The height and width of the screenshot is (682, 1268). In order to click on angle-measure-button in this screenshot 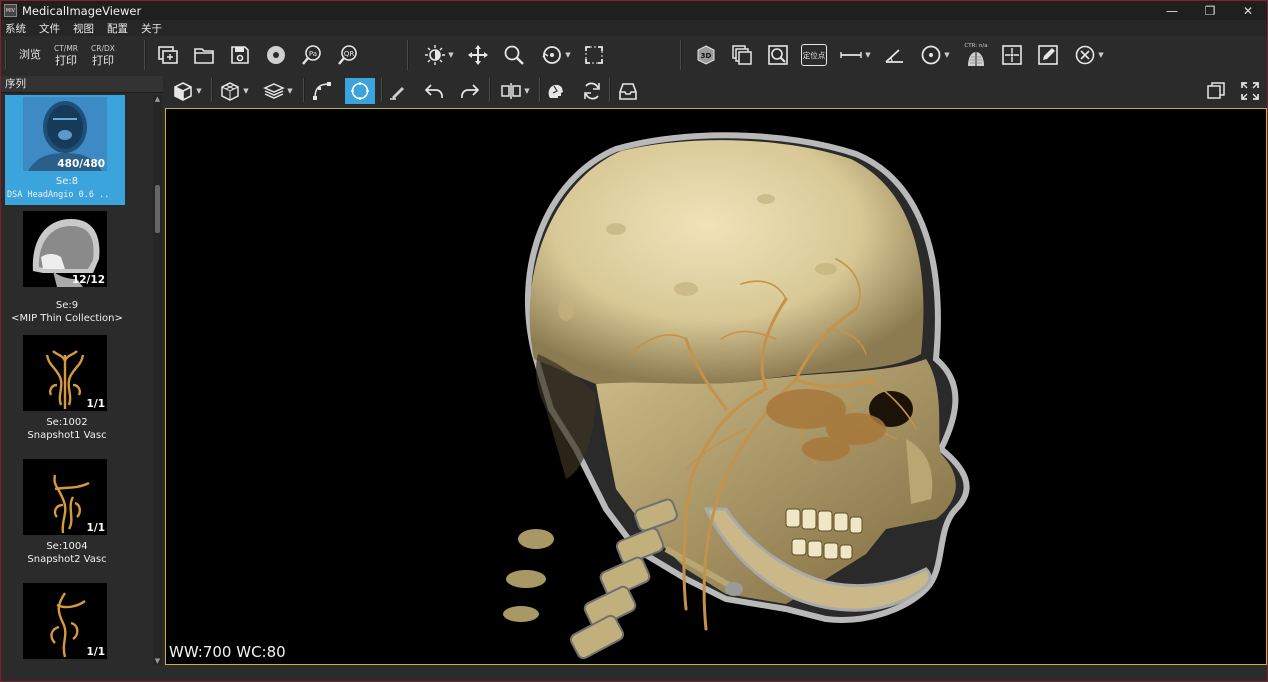, I will do `click(894, 55)`.